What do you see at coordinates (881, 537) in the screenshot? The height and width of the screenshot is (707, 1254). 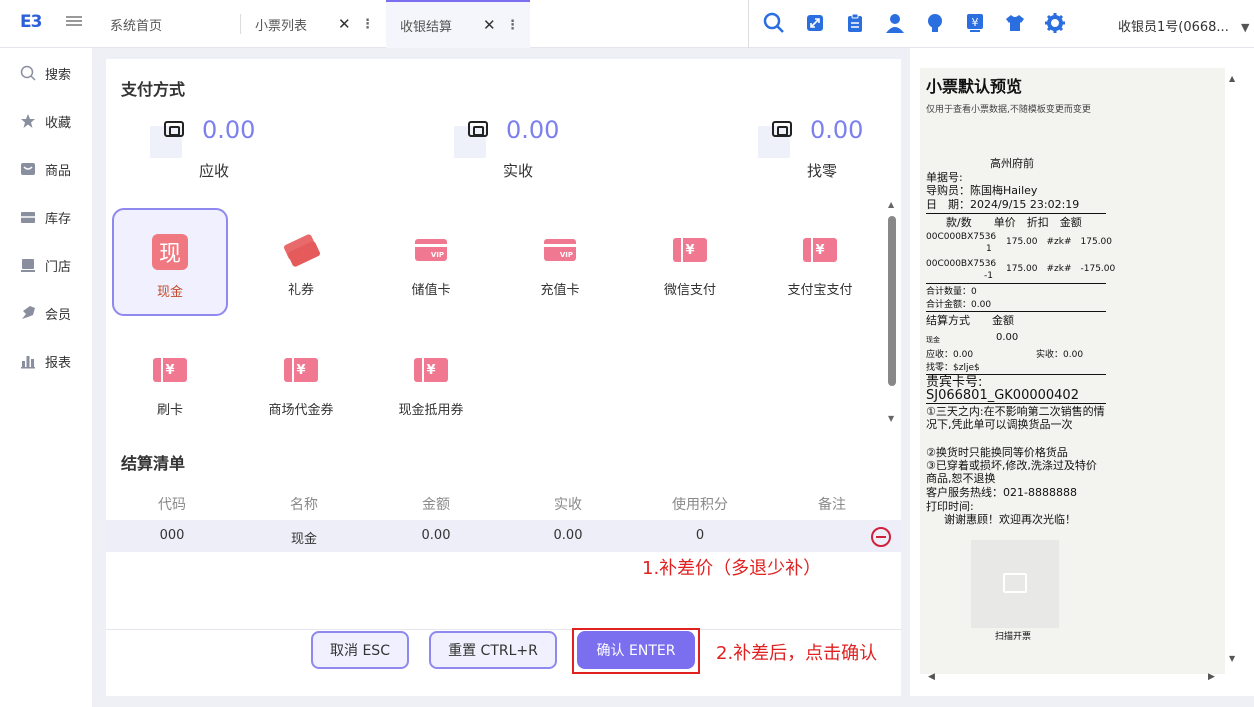 I see `remove-row-icon` at bounding box center [881, 537].